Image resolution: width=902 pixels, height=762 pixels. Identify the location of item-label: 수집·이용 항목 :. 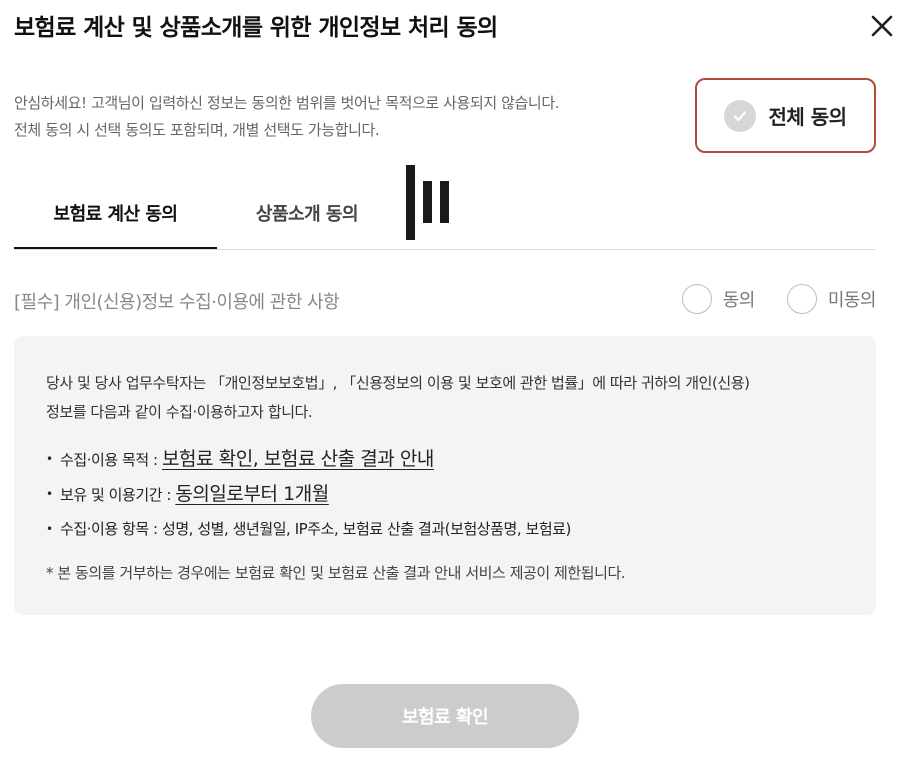
(111, 529).